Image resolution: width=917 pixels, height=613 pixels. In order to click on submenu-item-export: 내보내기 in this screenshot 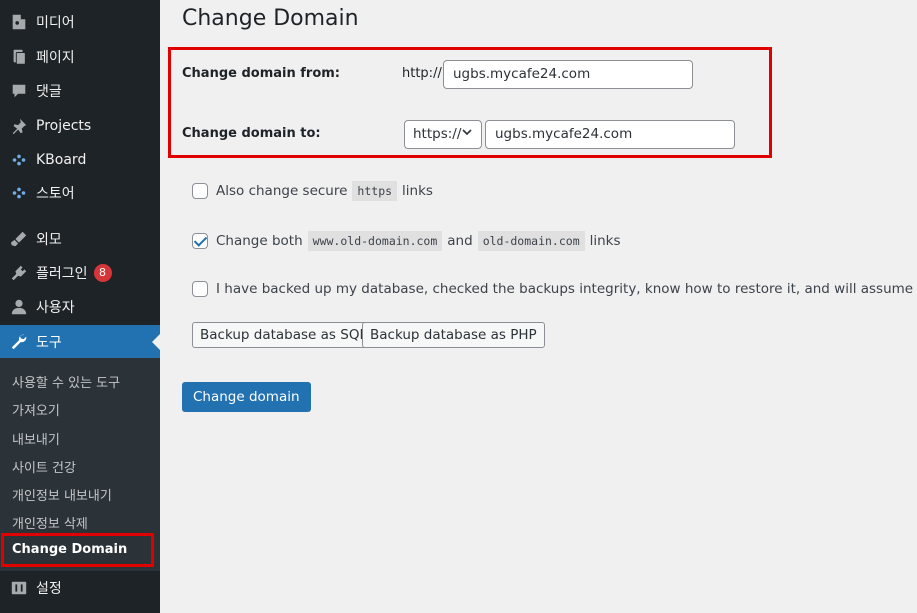, I will do `click(36, 438)`.